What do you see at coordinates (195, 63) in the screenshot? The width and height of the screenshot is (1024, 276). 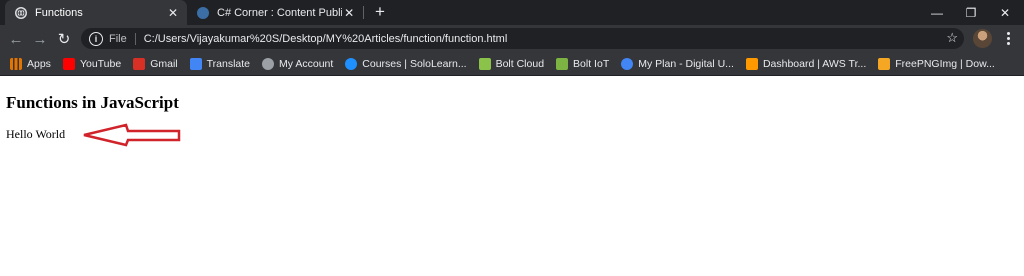 I see `translate-icon` at bounding box center [195, 63].